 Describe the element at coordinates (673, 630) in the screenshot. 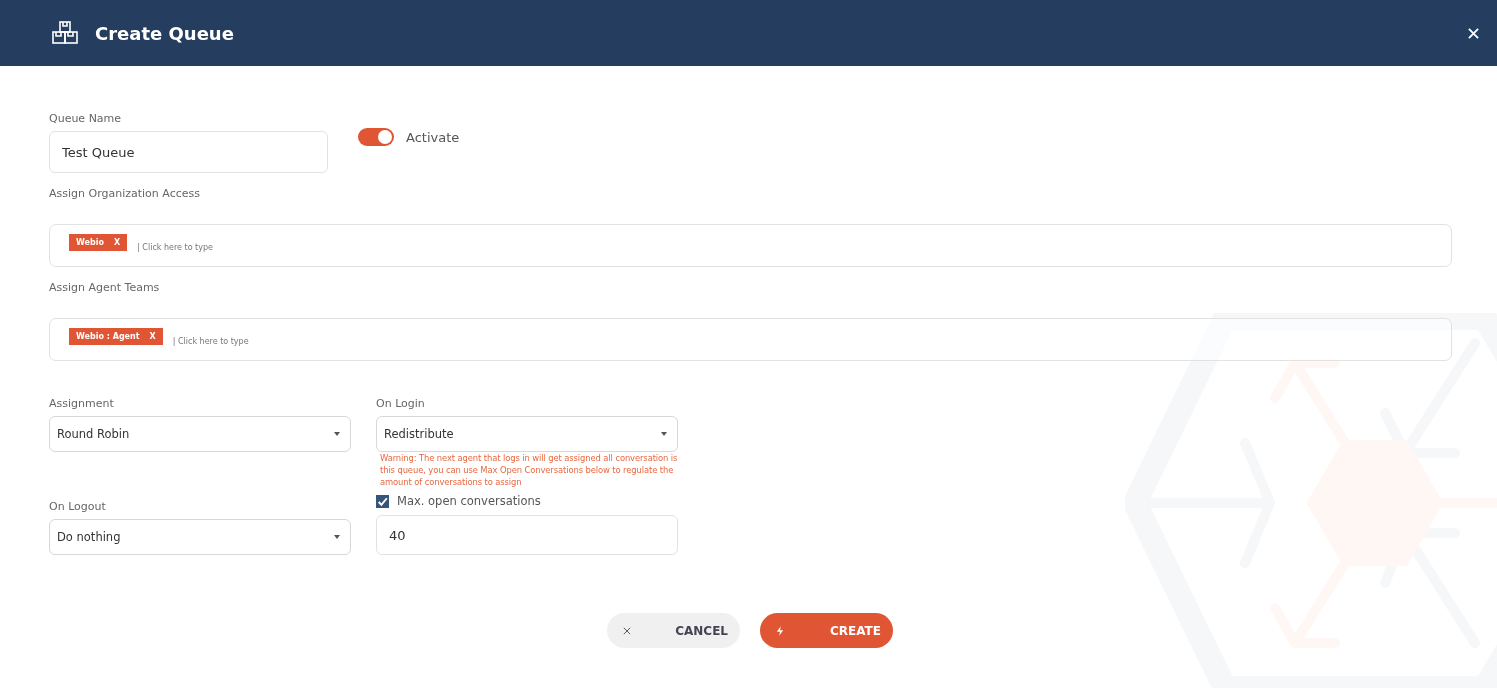

I see `cancel-button: CANCEL` at that location.